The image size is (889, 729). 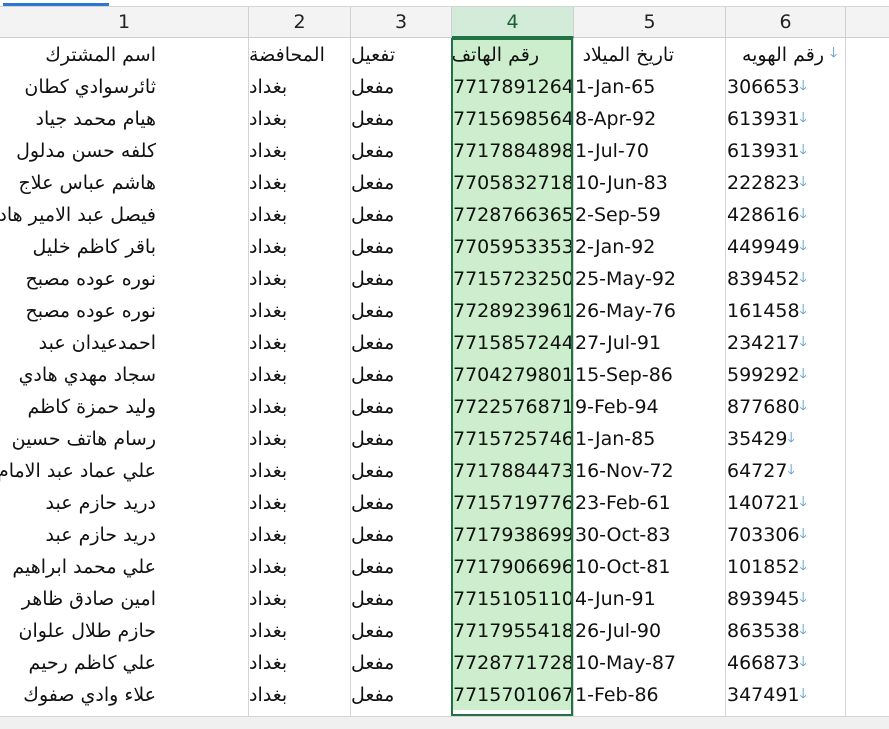 What do you see at coordinates (786, 438) in the screenshot?
I see `id-number-cell: 35429🡓` at bounding box center [786, 438].